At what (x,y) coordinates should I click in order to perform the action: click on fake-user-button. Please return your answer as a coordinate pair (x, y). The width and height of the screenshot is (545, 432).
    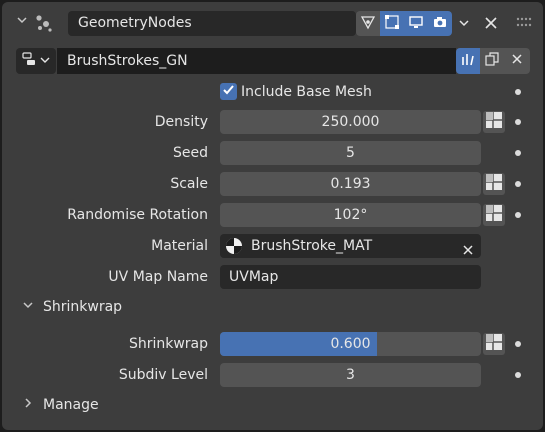
    Looking at the image, I should click on (468, 61).